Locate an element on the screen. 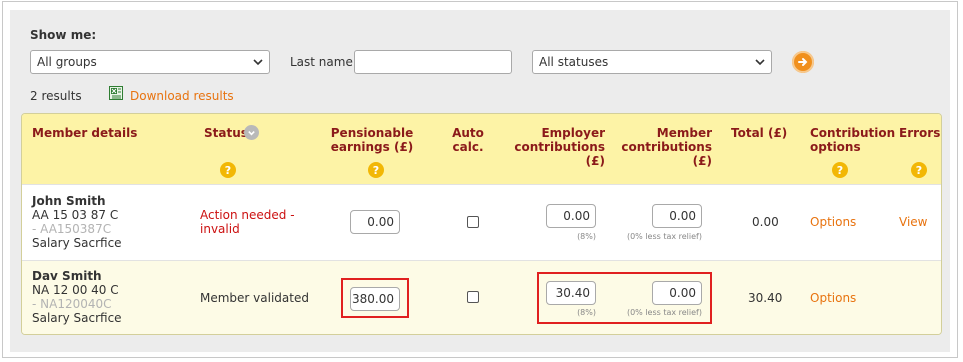  view-errors-link: View is located at coordinates (913, 222).